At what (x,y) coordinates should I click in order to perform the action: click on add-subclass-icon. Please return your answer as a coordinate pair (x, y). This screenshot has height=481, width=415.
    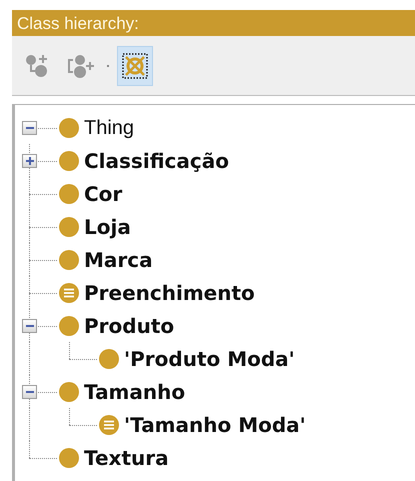
    Looking at the image, I should click on (37, 65).